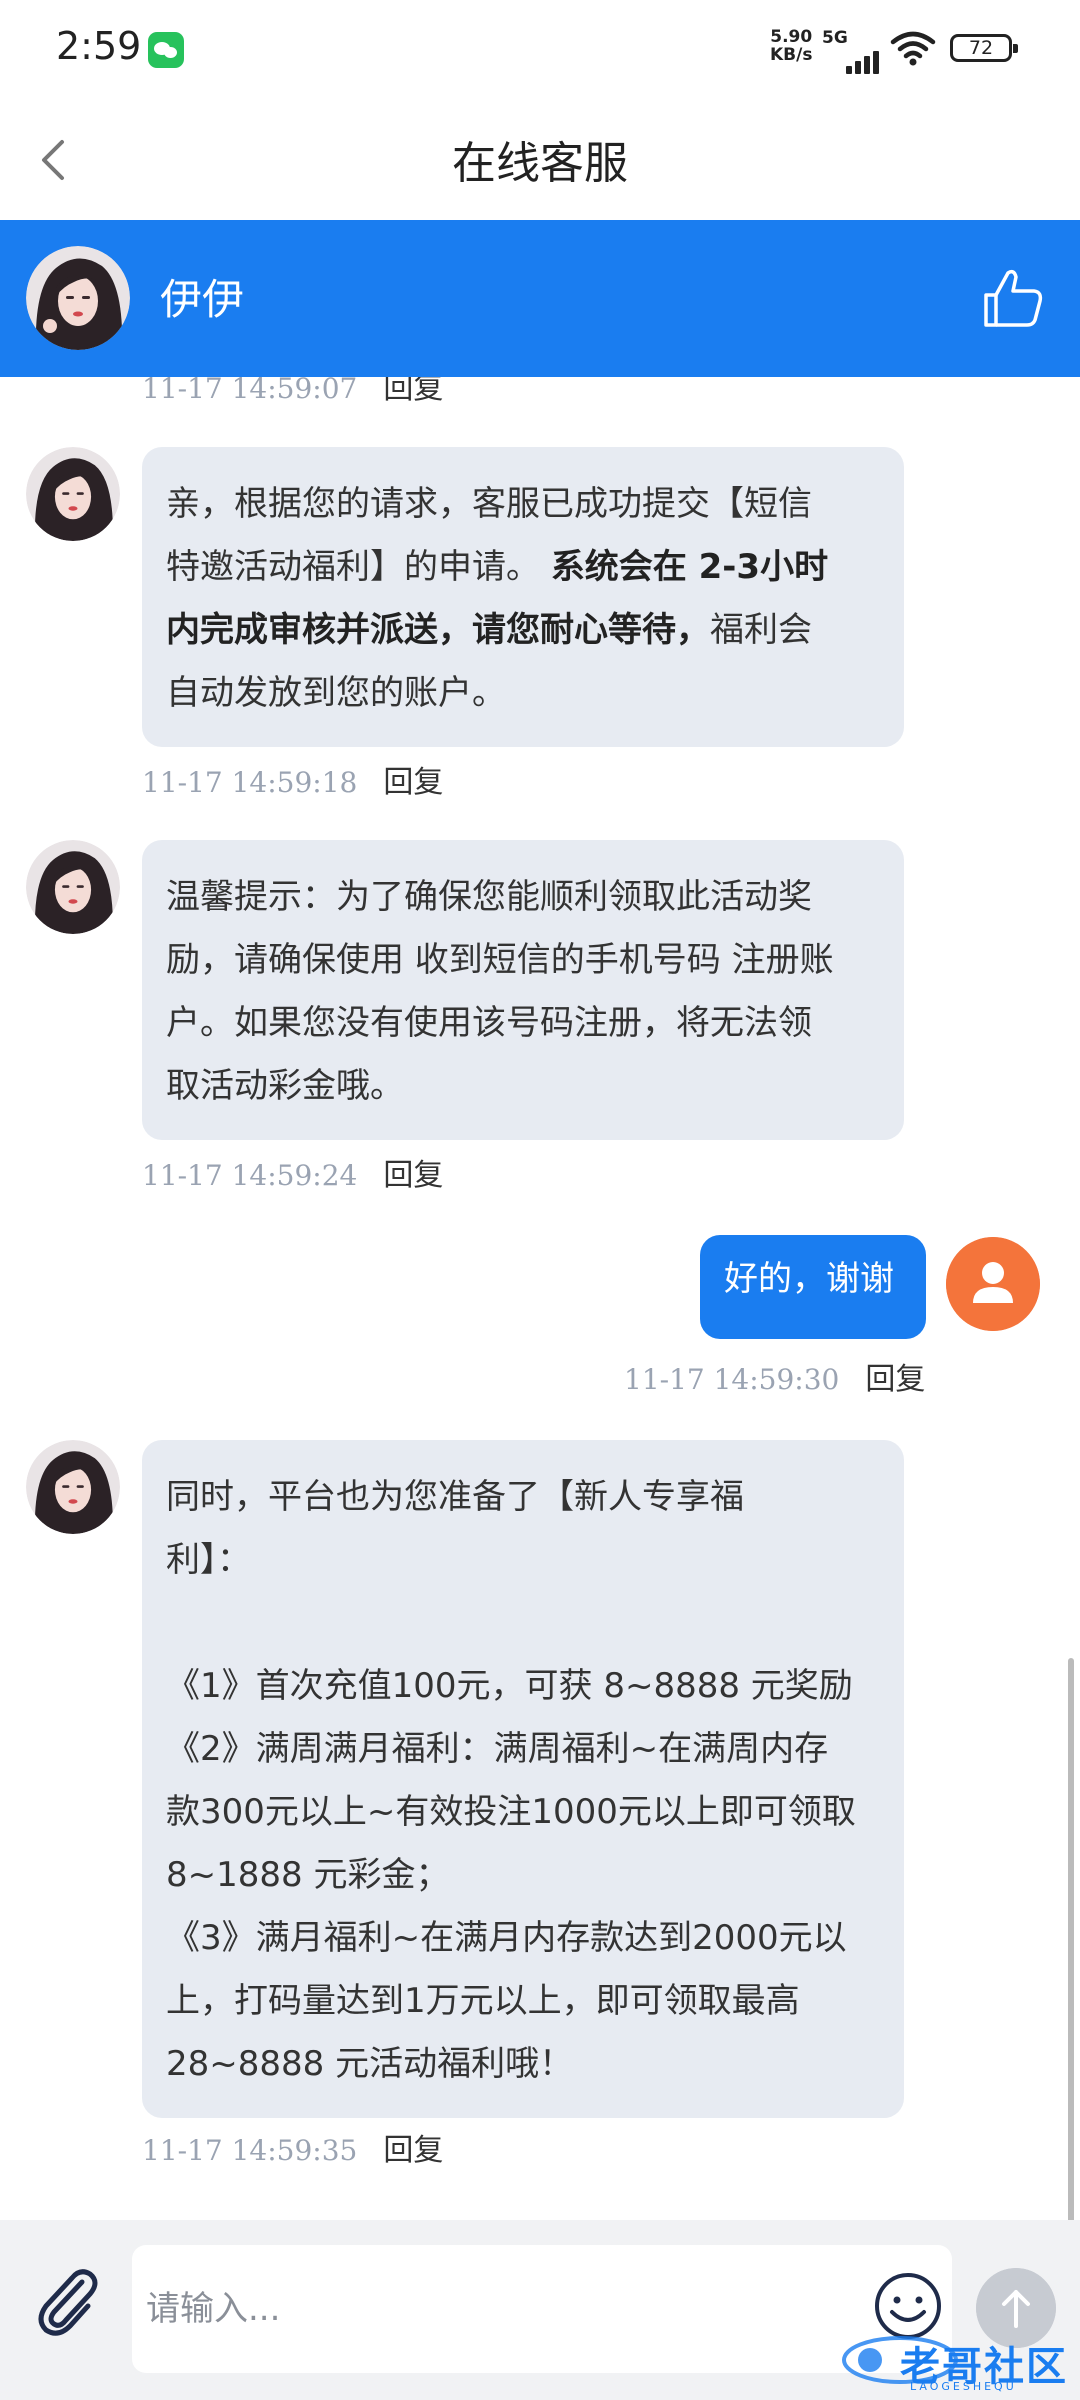 Image resolution: width=1080 pixels, height=2400 pixels. Describe the element at coordinates (166, 50) in the screenshot. I see `wechat-notification-icon` at that location.